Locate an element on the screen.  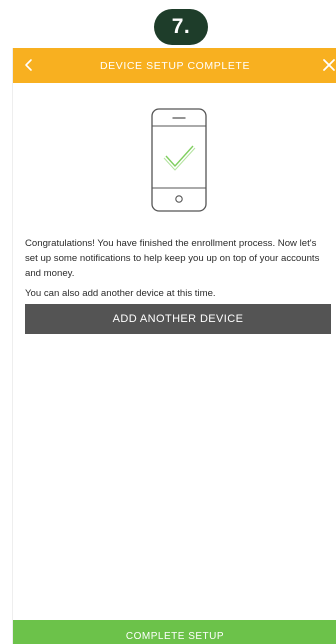
step-number-badge: 7. is located at coordinates (181, 27).